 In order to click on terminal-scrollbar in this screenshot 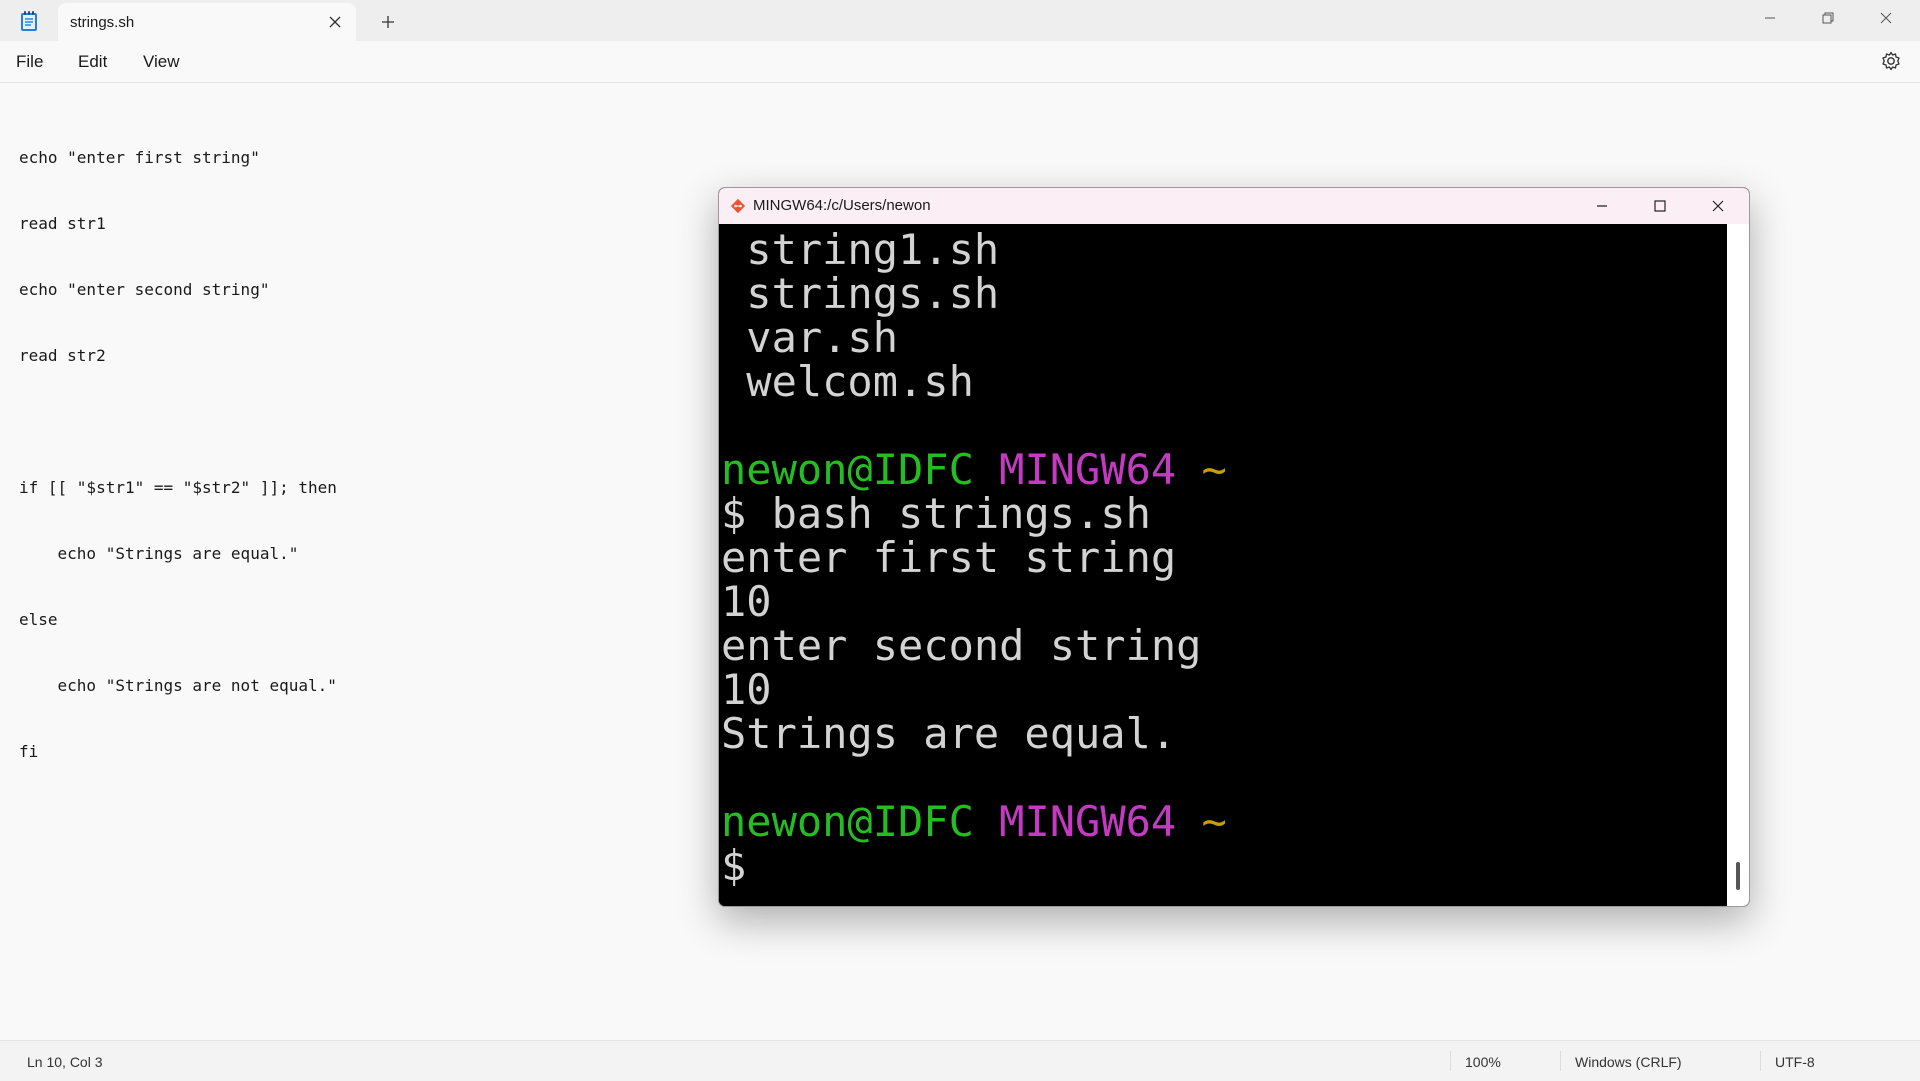, I will do `click(1738, 565)`.